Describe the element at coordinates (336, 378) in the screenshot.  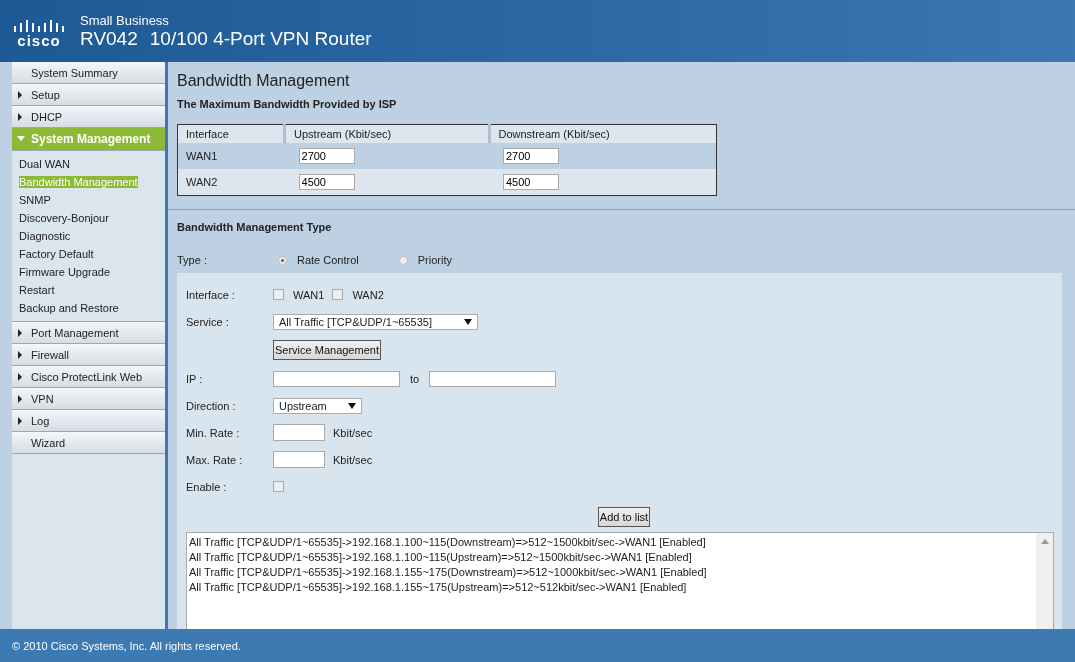
I see `ip-start-field` at that location.